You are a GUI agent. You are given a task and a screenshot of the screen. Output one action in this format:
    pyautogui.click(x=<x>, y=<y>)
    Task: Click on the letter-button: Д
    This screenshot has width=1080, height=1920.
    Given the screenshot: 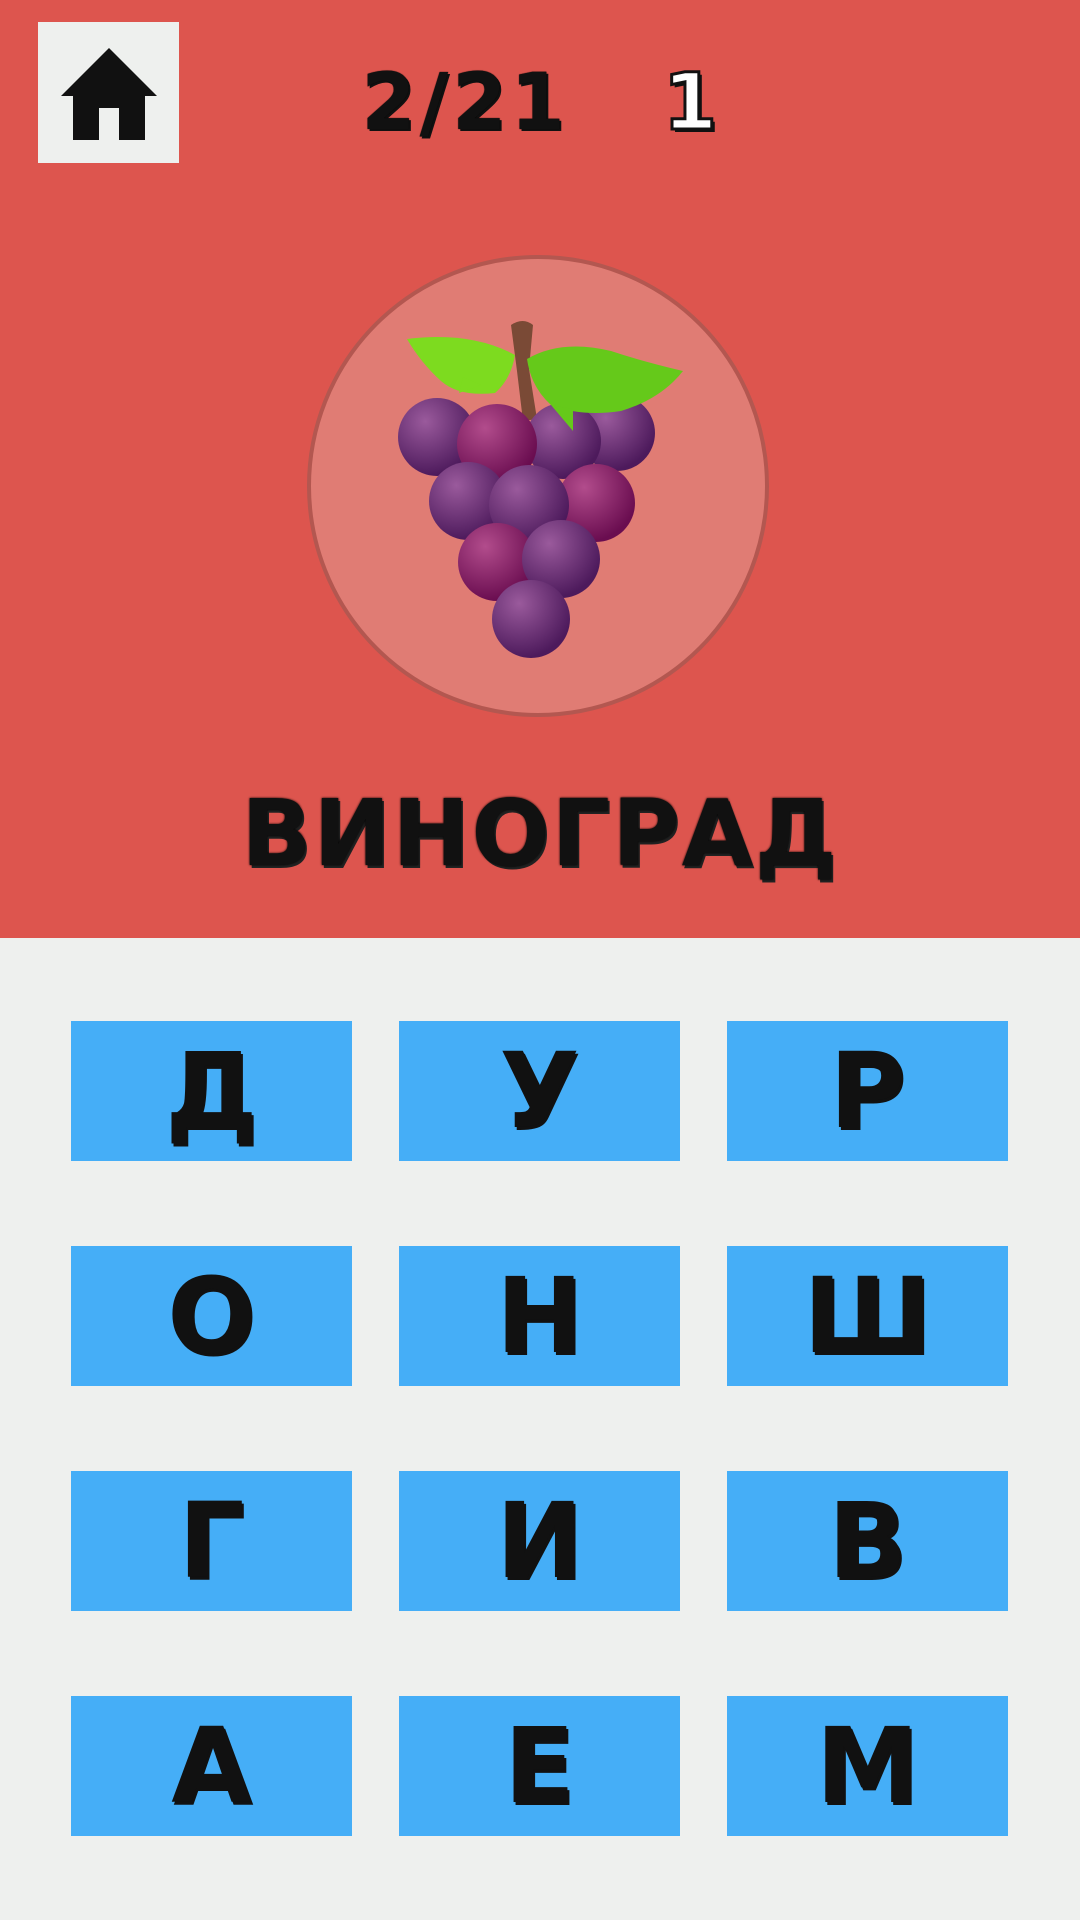 What is the action you would take?
    pyautogui.click(x=211, y=1091)
    